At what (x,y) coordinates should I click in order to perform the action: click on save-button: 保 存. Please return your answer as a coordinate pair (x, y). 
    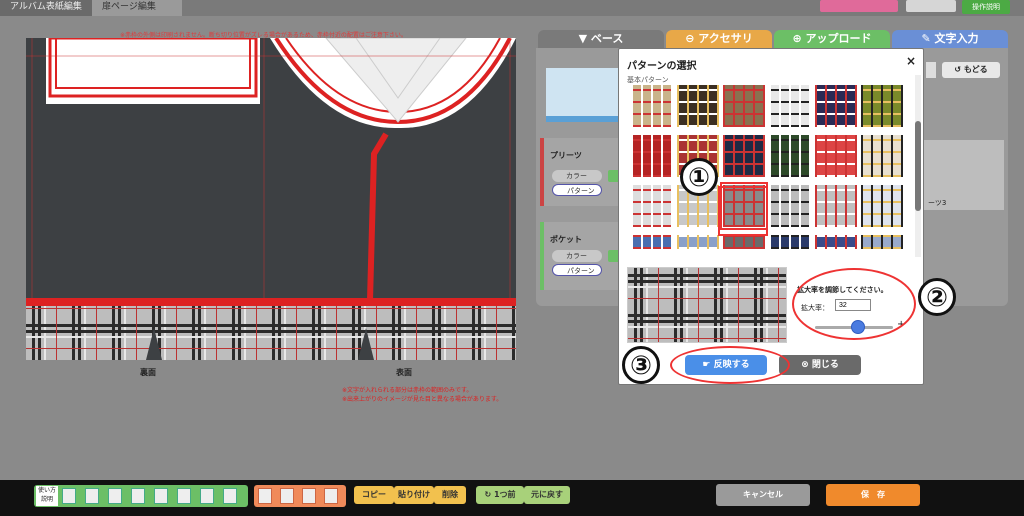
    Looking at the image, I should click on (873, 495).